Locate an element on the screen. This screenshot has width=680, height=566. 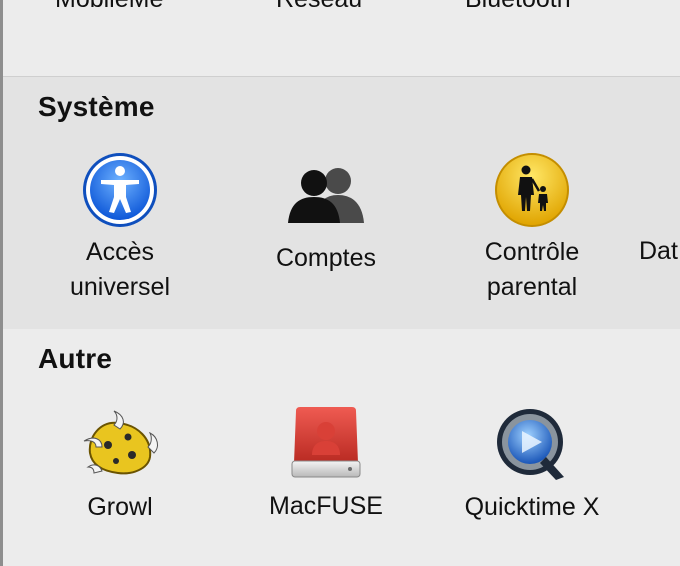
pane-label-line1: Accès is located at coordinates (120, 252).